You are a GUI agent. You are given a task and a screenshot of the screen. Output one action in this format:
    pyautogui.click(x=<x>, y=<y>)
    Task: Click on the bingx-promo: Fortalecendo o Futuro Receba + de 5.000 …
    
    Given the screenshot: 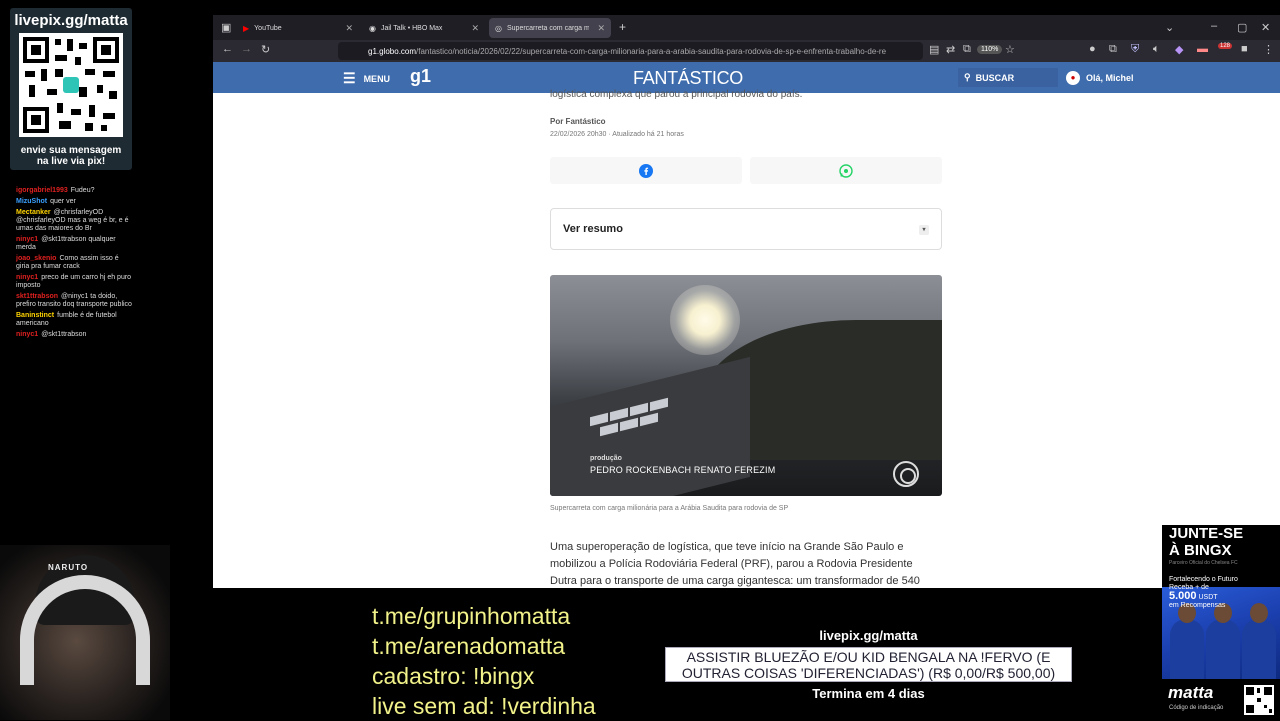 What is the action you would take?
    pyautogui.click(x=1203, y=593)
    